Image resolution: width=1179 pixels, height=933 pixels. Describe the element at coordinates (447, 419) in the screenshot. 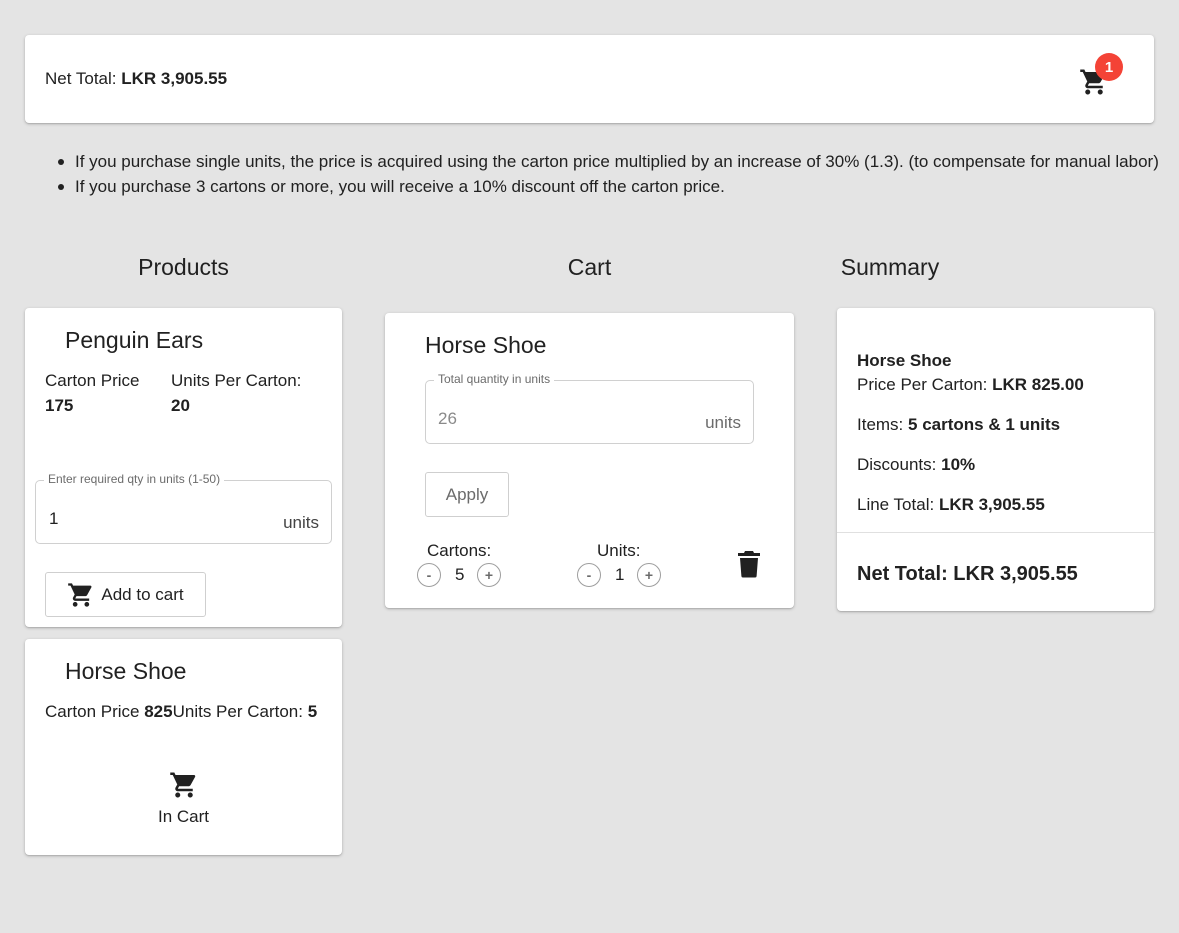

I see `total-qty-placeholder: 26` at that location.